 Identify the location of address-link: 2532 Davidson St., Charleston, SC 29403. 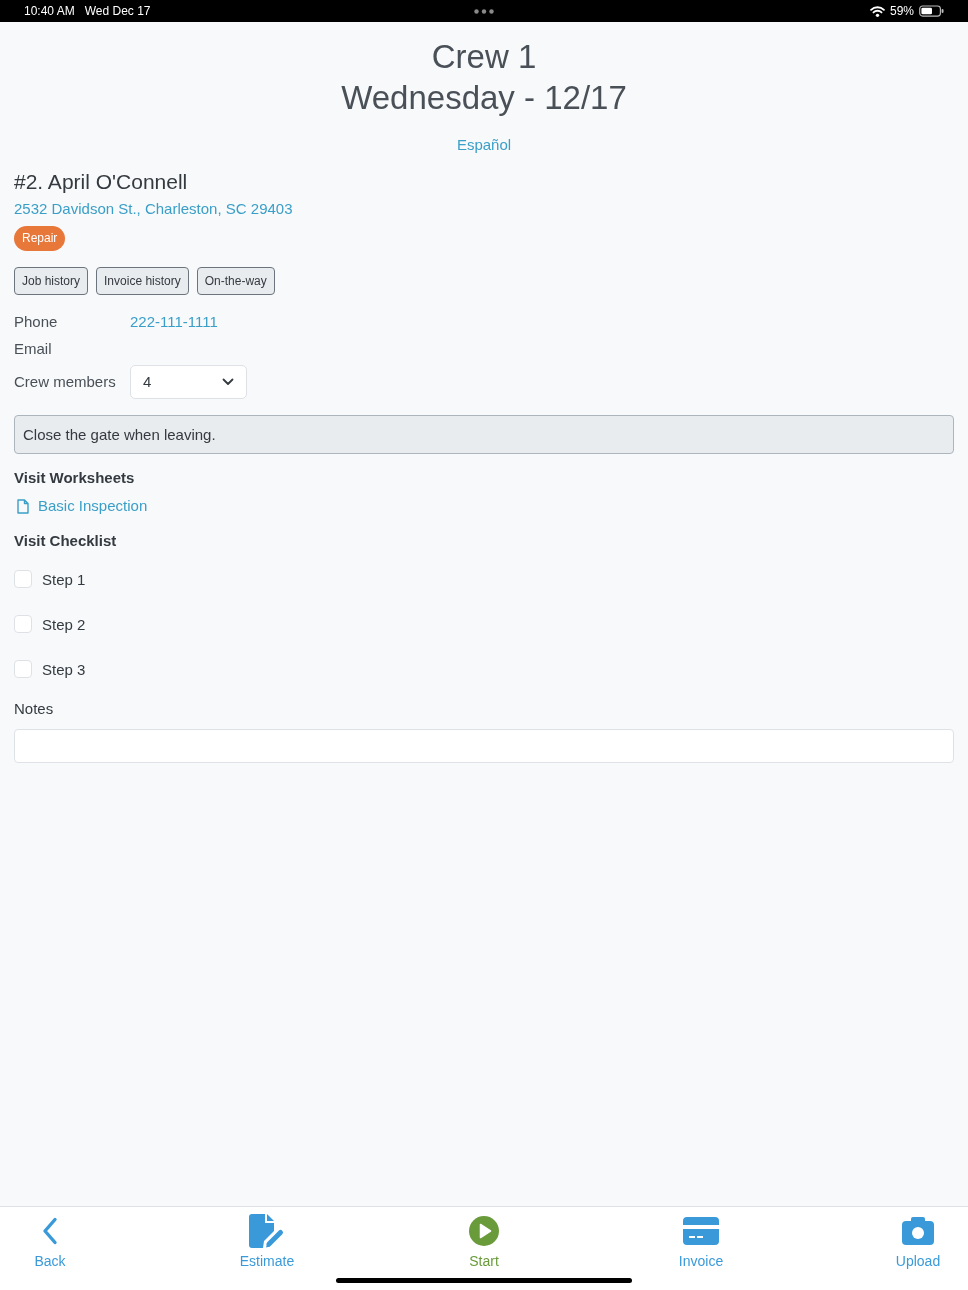
(153, 208).